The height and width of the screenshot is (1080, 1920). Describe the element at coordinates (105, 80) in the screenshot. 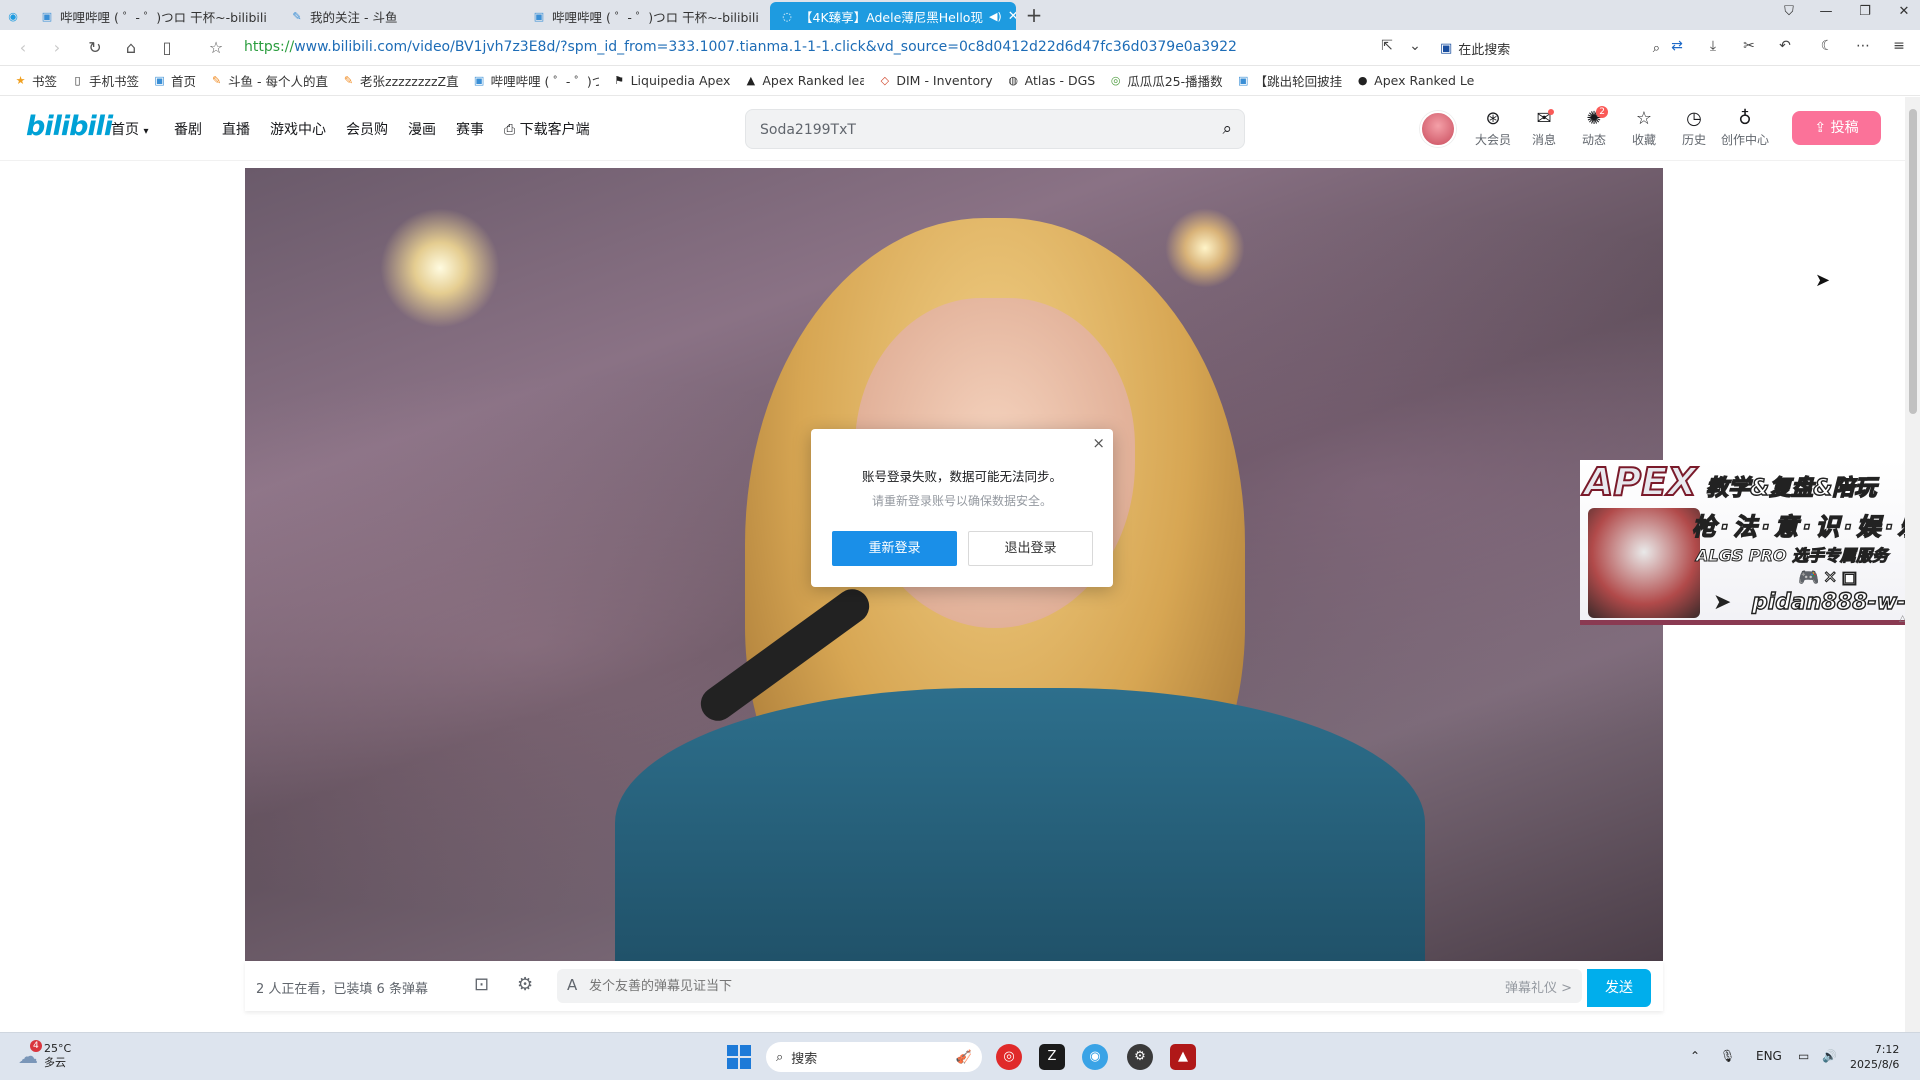

I see `bookmark-item: ▯ 手机书签` at that location.